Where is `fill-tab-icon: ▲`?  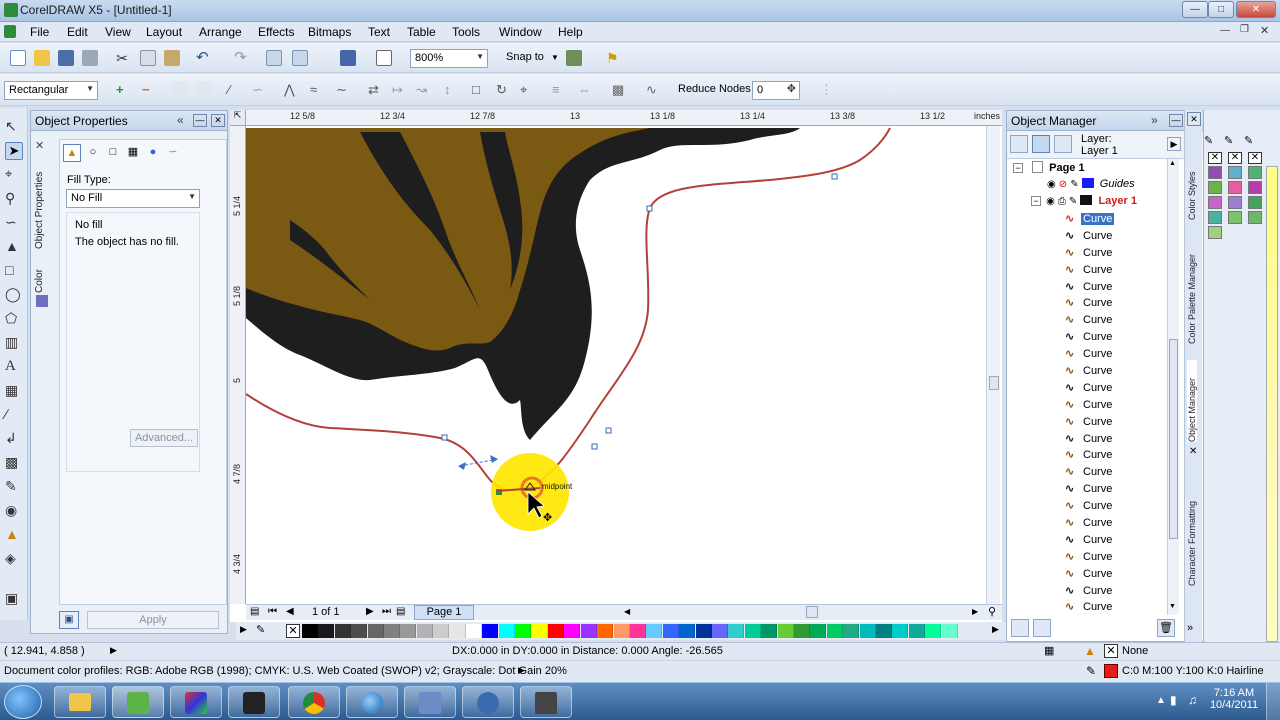
fill-tab-icon: ▲ is located at coordinates (72, 153).